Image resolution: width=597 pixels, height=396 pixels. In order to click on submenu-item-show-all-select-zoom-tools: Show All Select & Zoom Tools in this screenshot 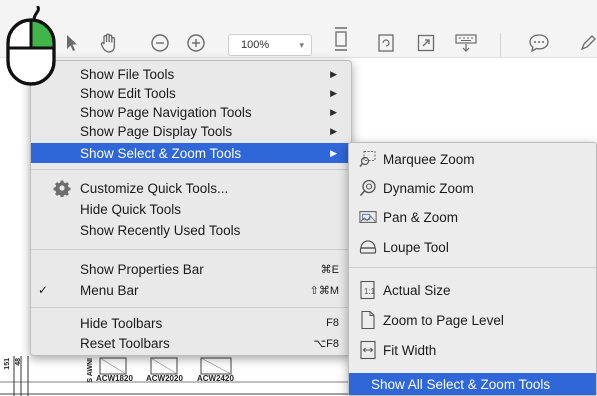, I will do `click(472, 384)`.